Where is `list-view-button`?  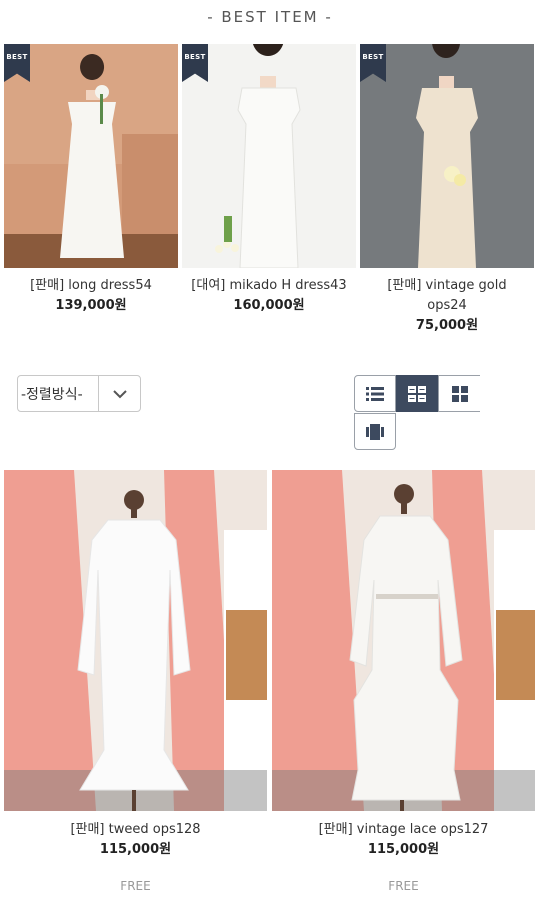
list-view-button is located at coordinates (375, 393).